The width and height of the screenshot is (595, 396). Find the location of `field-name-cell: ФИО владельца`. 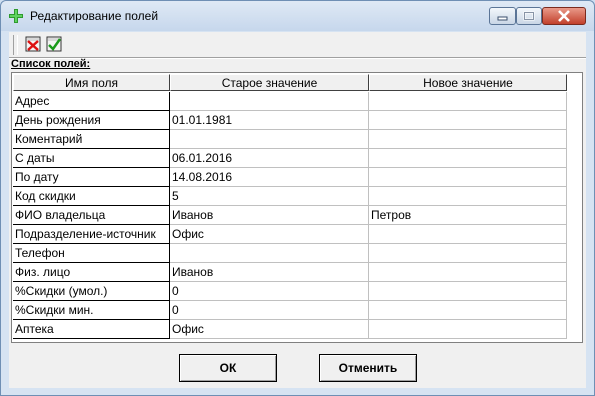

field-name-cell: ФИО владельца is located at coordinates (91, 215).